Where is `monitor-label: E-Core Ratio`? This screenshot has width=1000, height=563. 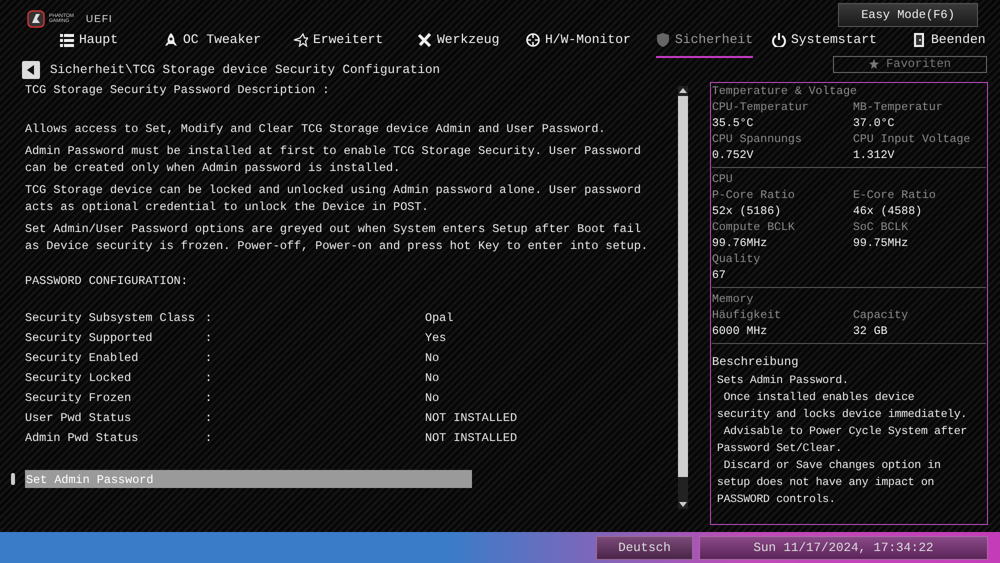
monitor-label: E-Core Ratio is located at coordinates (895, 196).